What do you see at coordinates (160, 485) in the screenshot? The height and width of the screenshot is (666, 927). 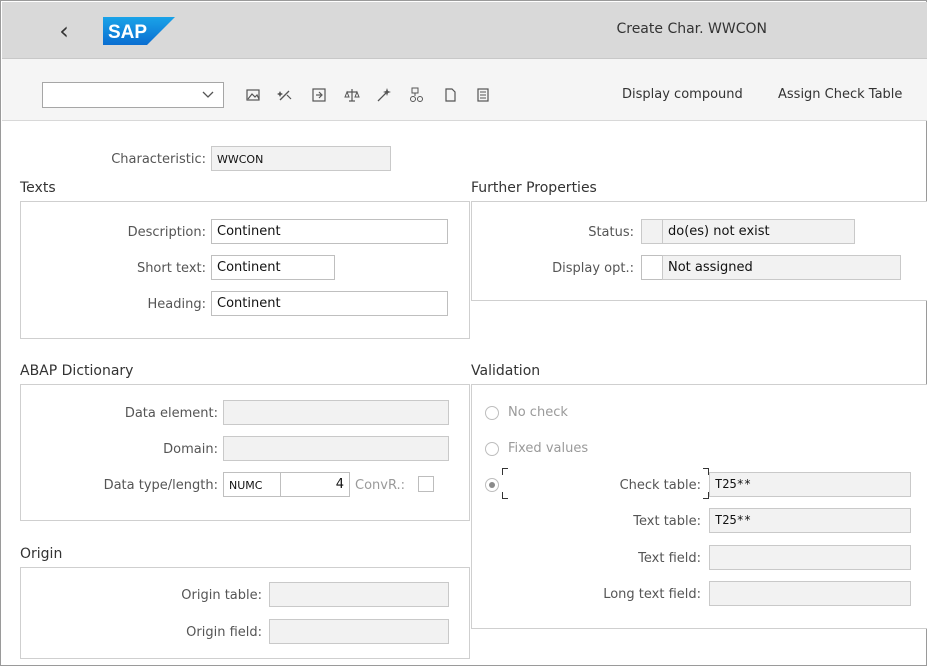 I see `data-type-label: Data type/length:` at bounding box center [160, 485].